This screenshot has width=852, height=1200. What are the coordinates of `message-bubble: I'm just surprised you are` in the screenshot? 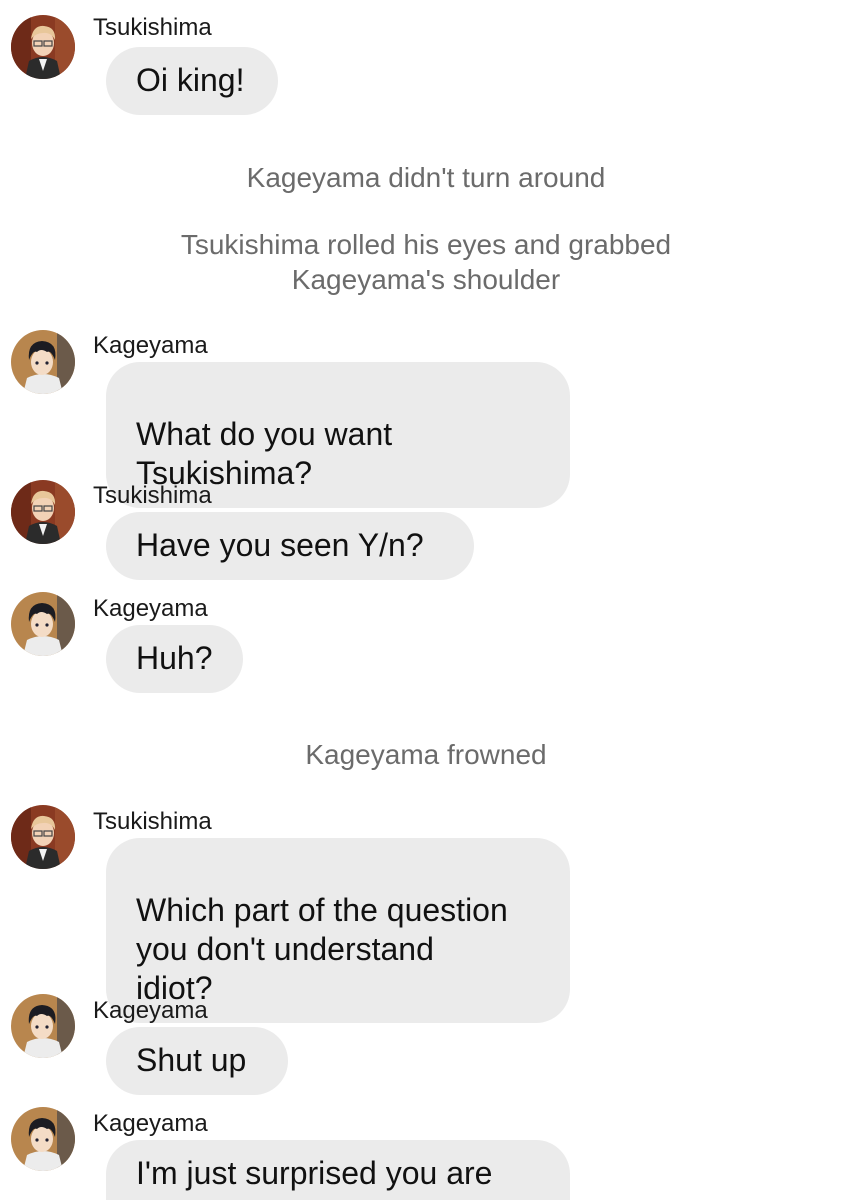 It's located at (338, 1170).